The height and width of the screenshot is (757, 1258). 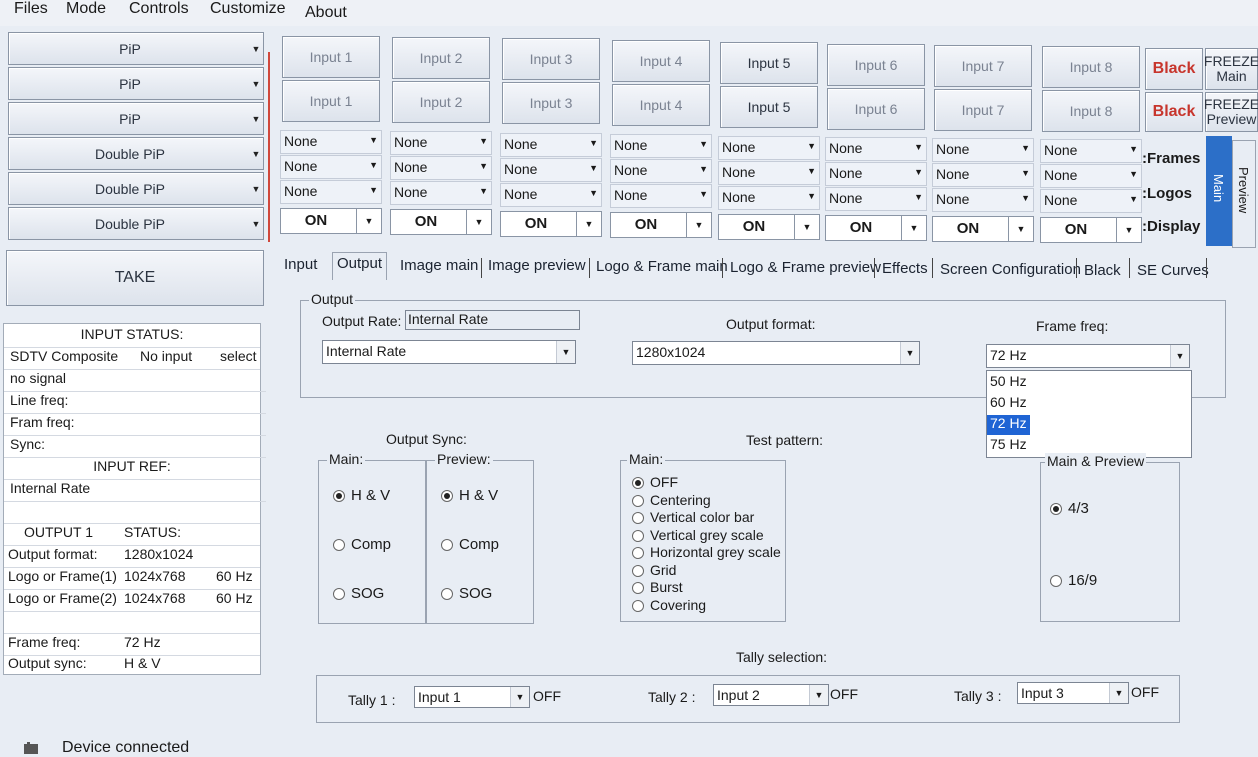 I want to click on menu-files: Files, so click(x=31, y=9).